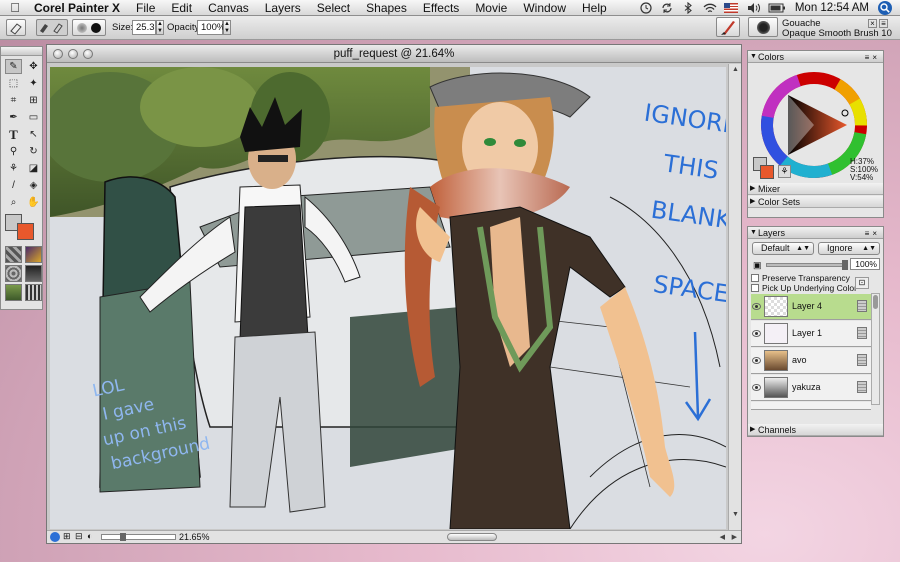  I want to click on shape-select-icon: ↖, so click(33, 134).